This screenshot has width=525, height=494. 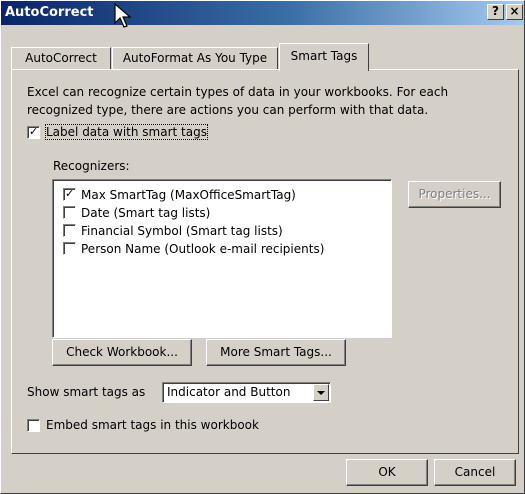 What do you see at coordinates (188, 195) in the screenshot?
I see `recognizer-label: Max SmartTag (MaxOfficeSmartTag)` at bounding box center [188, 195].